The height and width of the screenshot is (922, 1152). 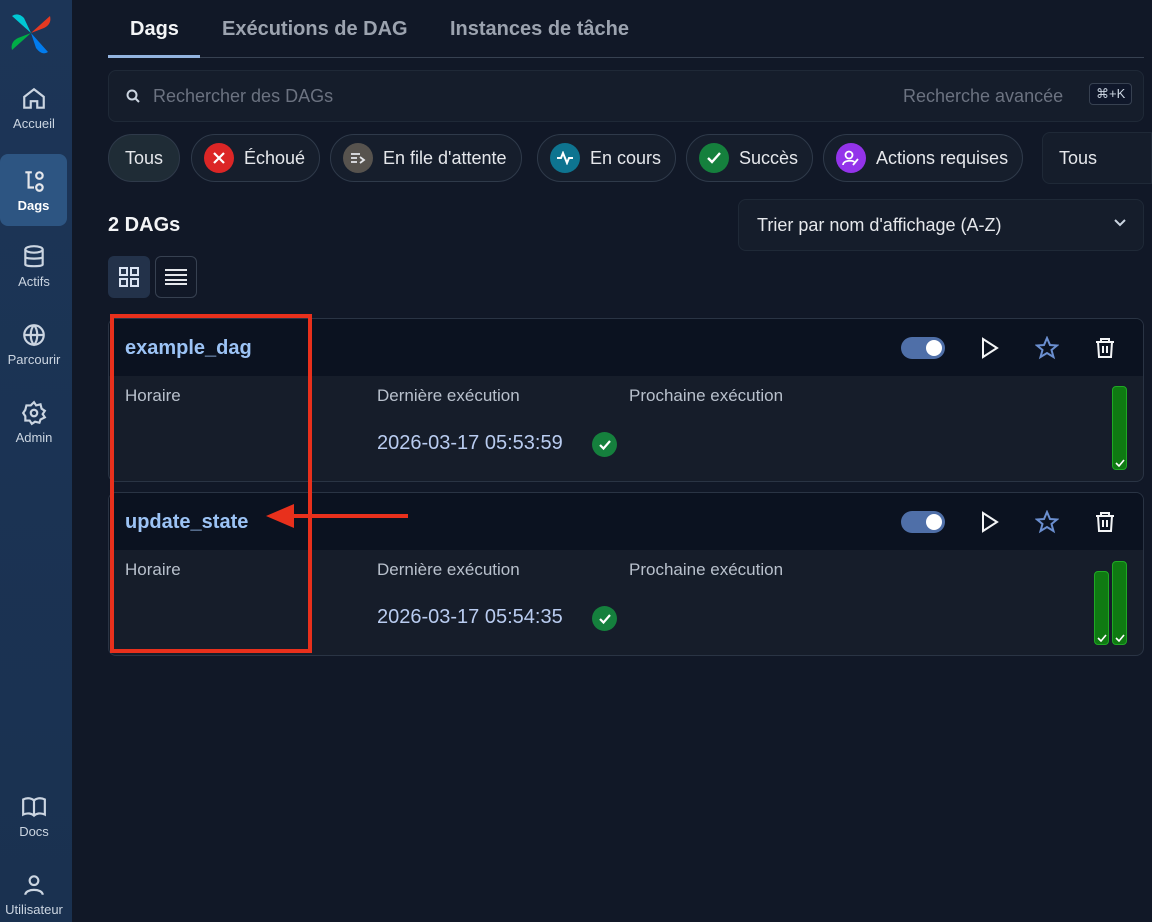 I want to click on annotation-highlight-box, so click(x=211, y=483).